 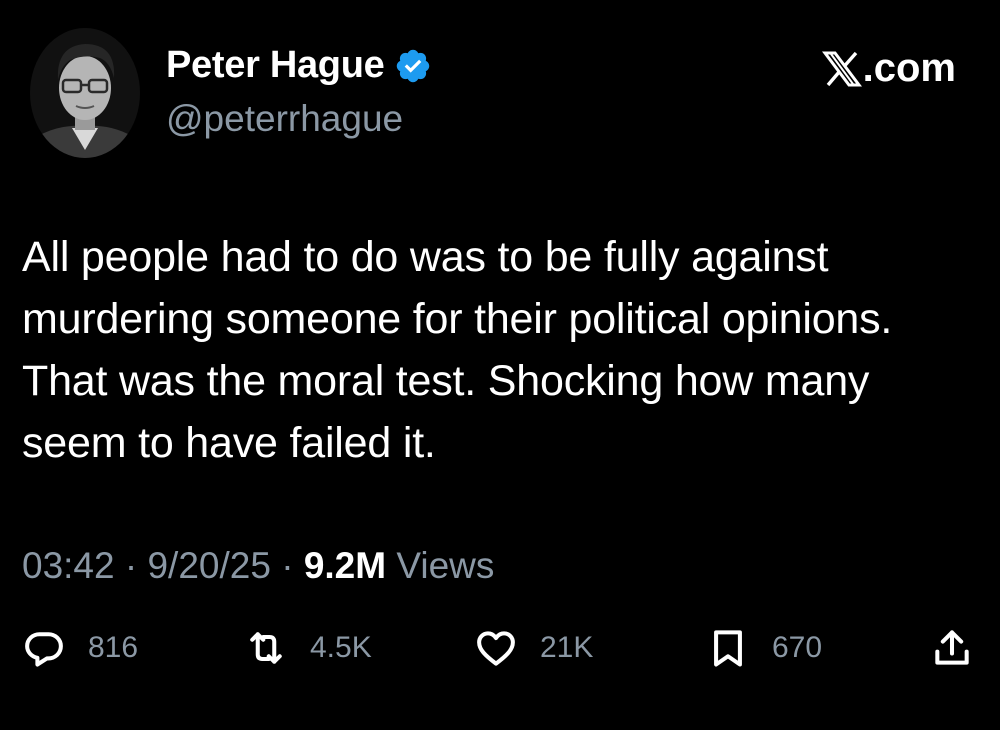 I want to click on reply-button: 816, so click(x=80, y=648).